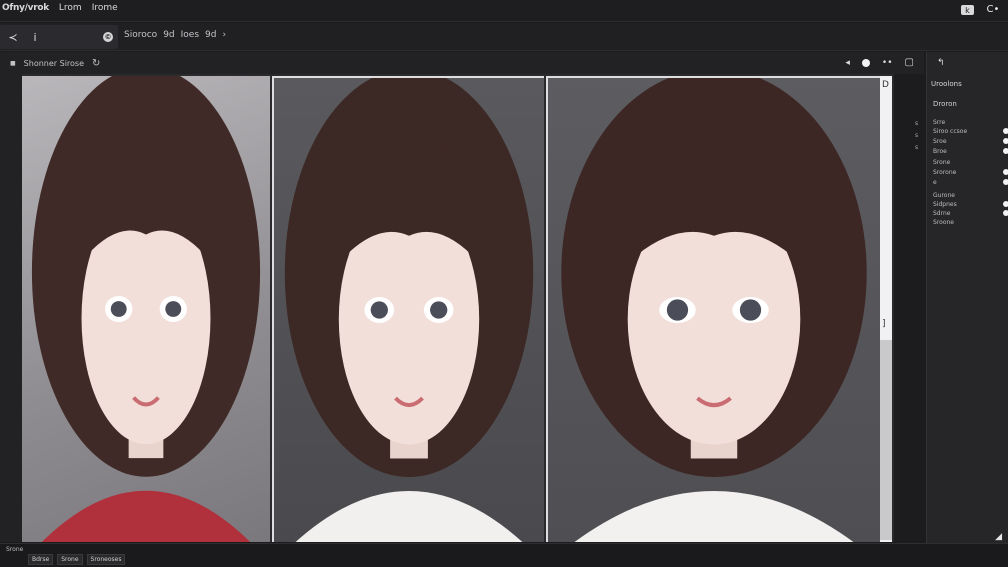  I want to click on menu-list: Ofny/vrok Lrom Irome, so click(60, 8).